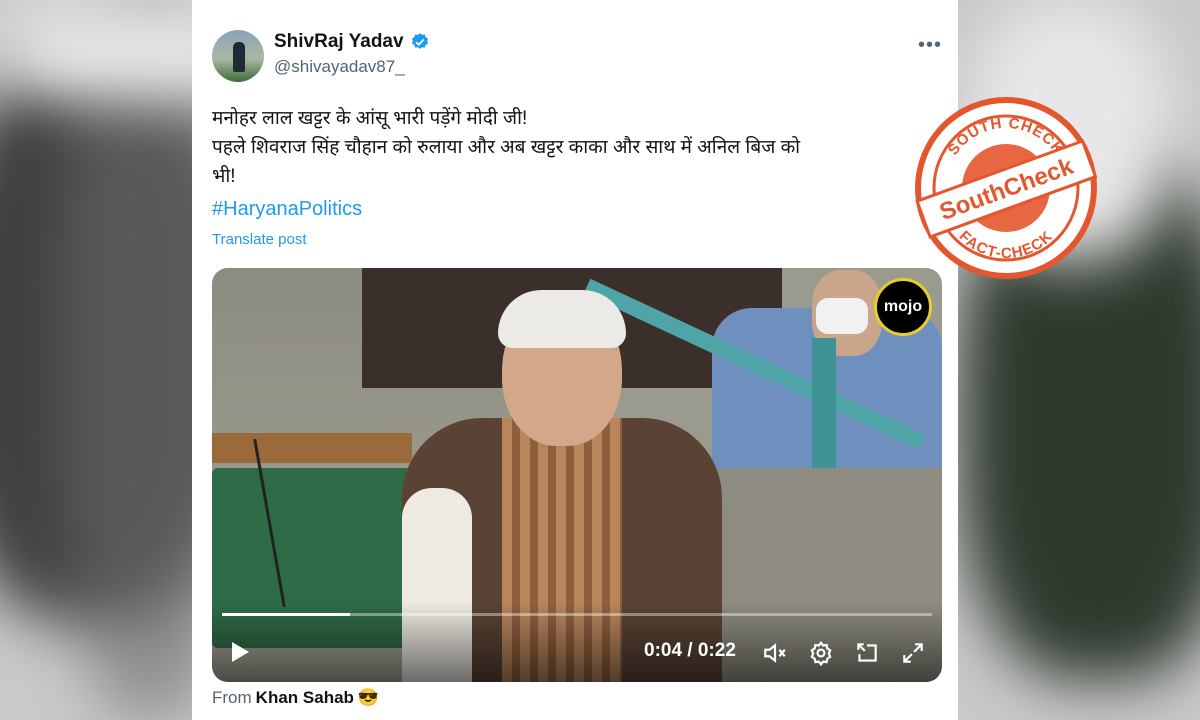 This screenshot has height=720, width=1200. I want to click on author-name: ShivRaj Yadav, so click(339, 42).